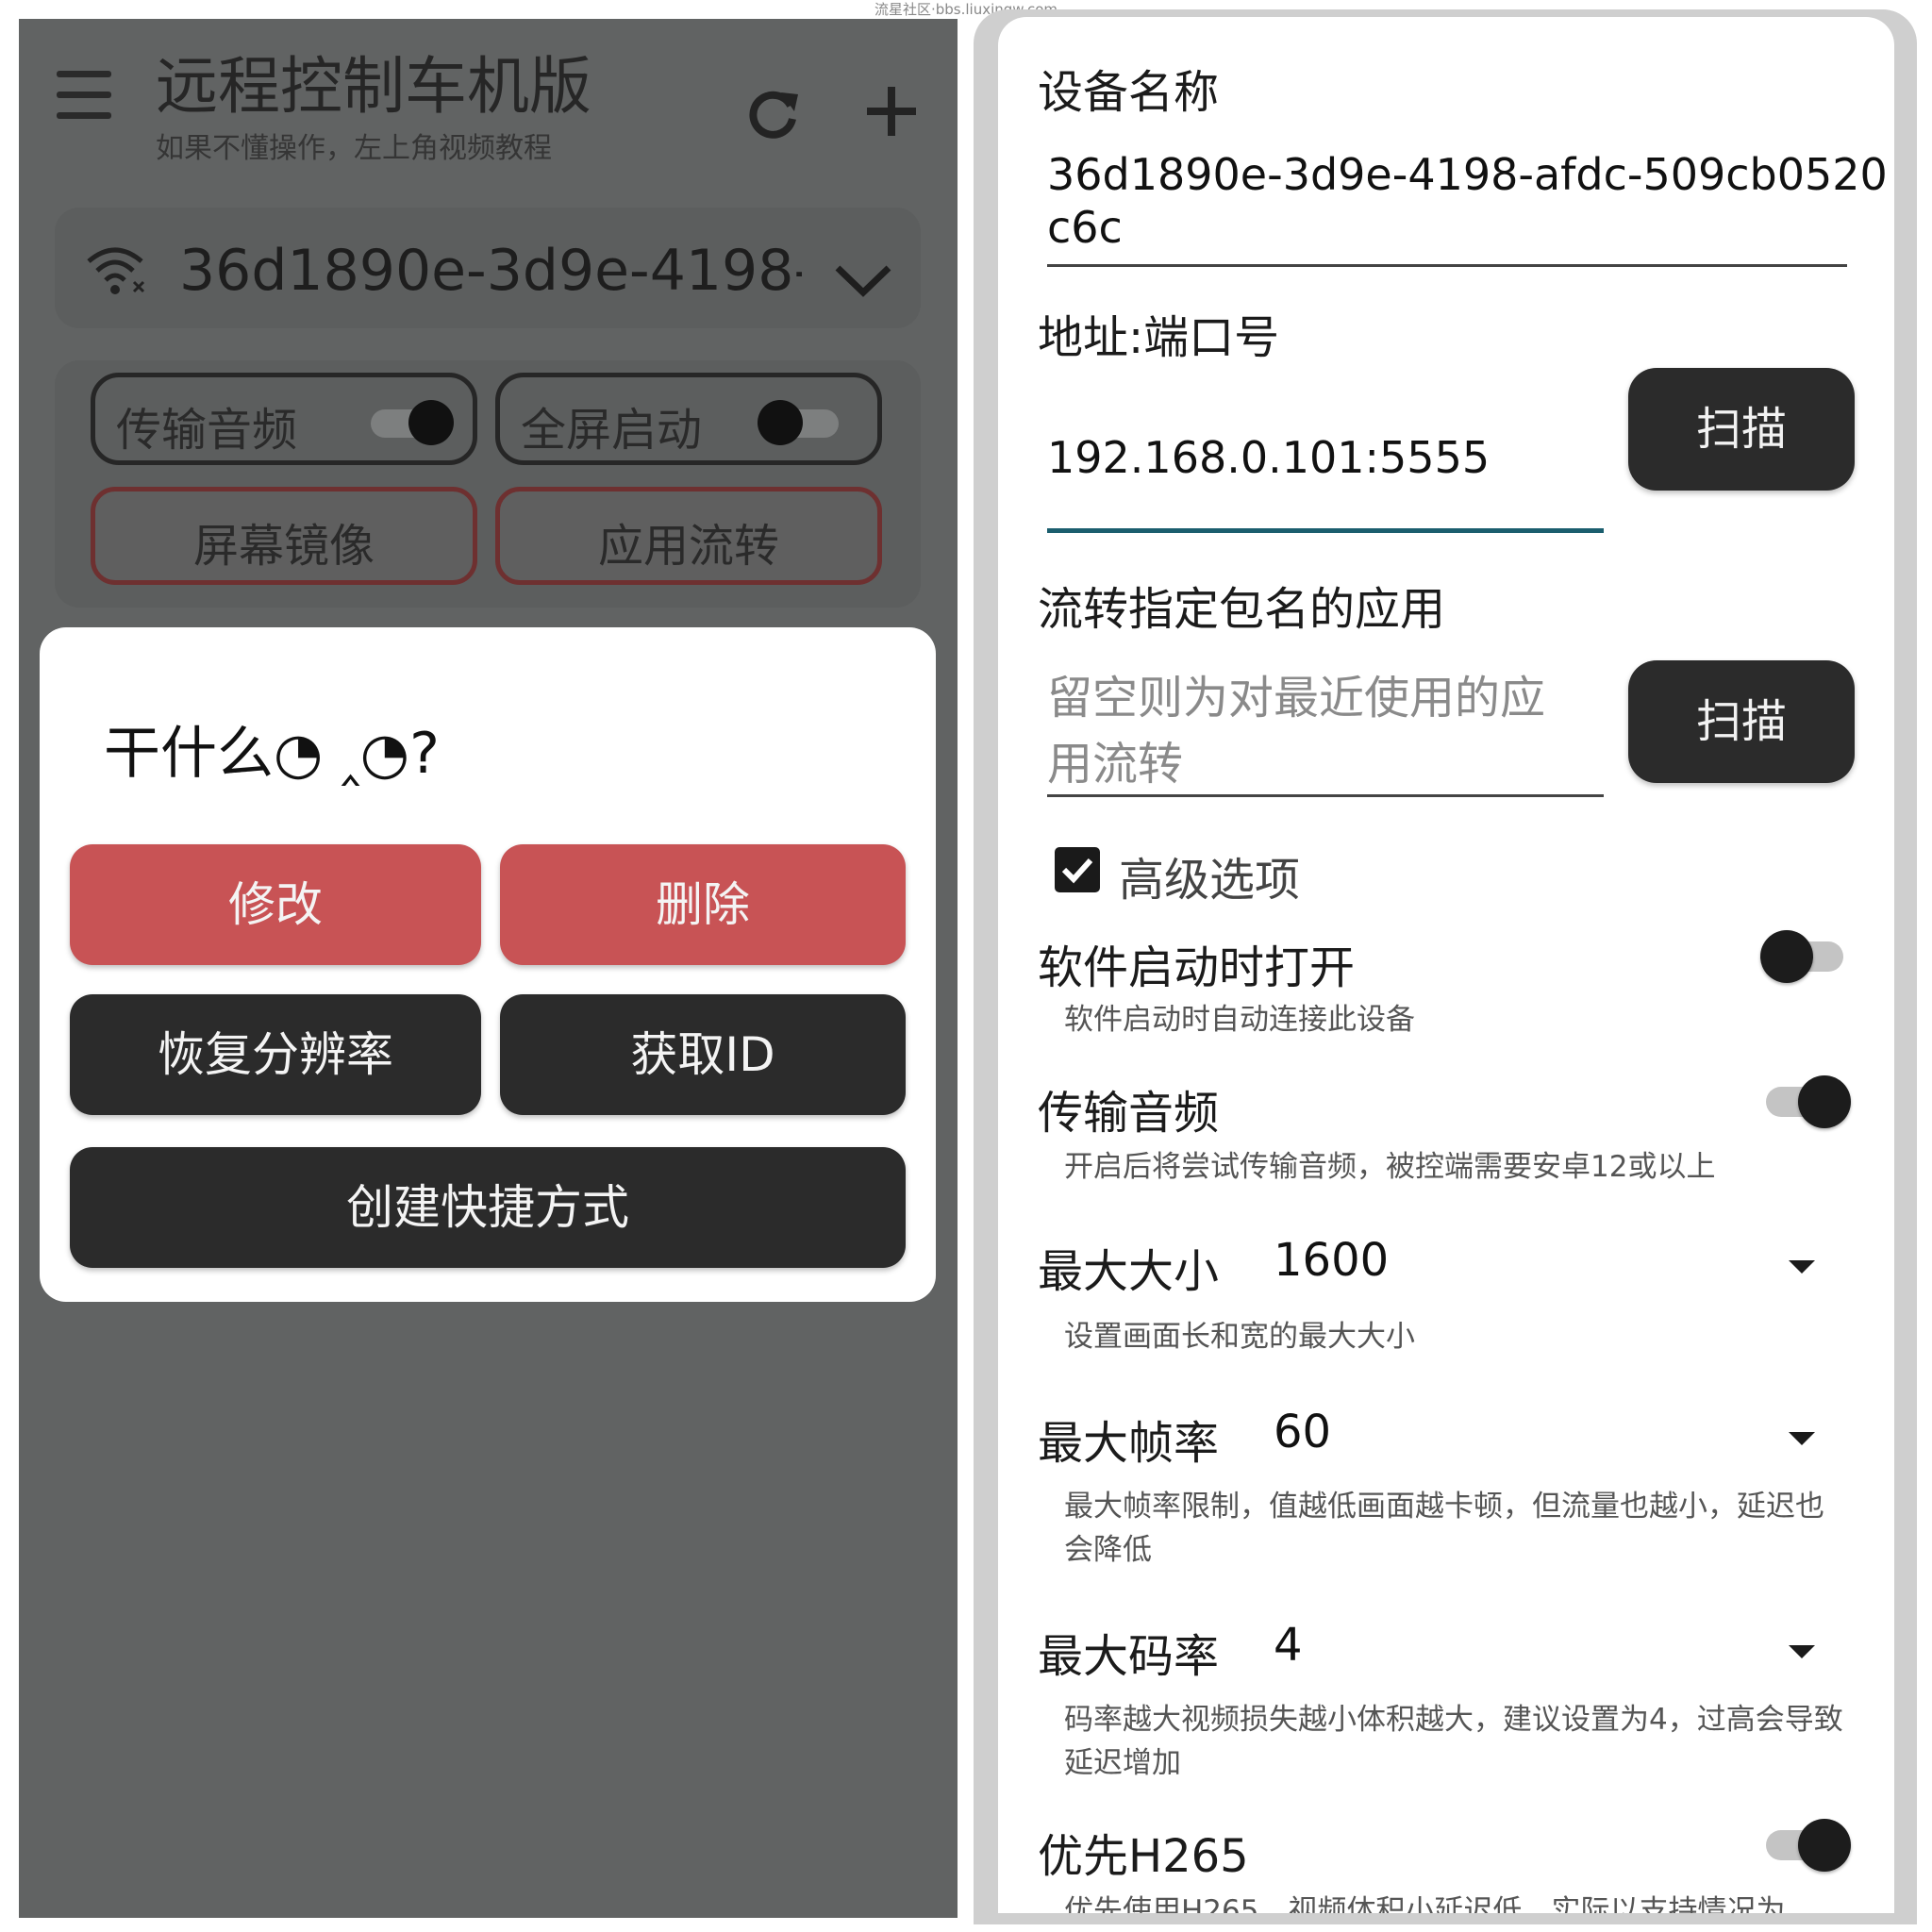 The image size is (1932, 1932). I want to click on audio-toggle: 传输音频, so click(284, 419).